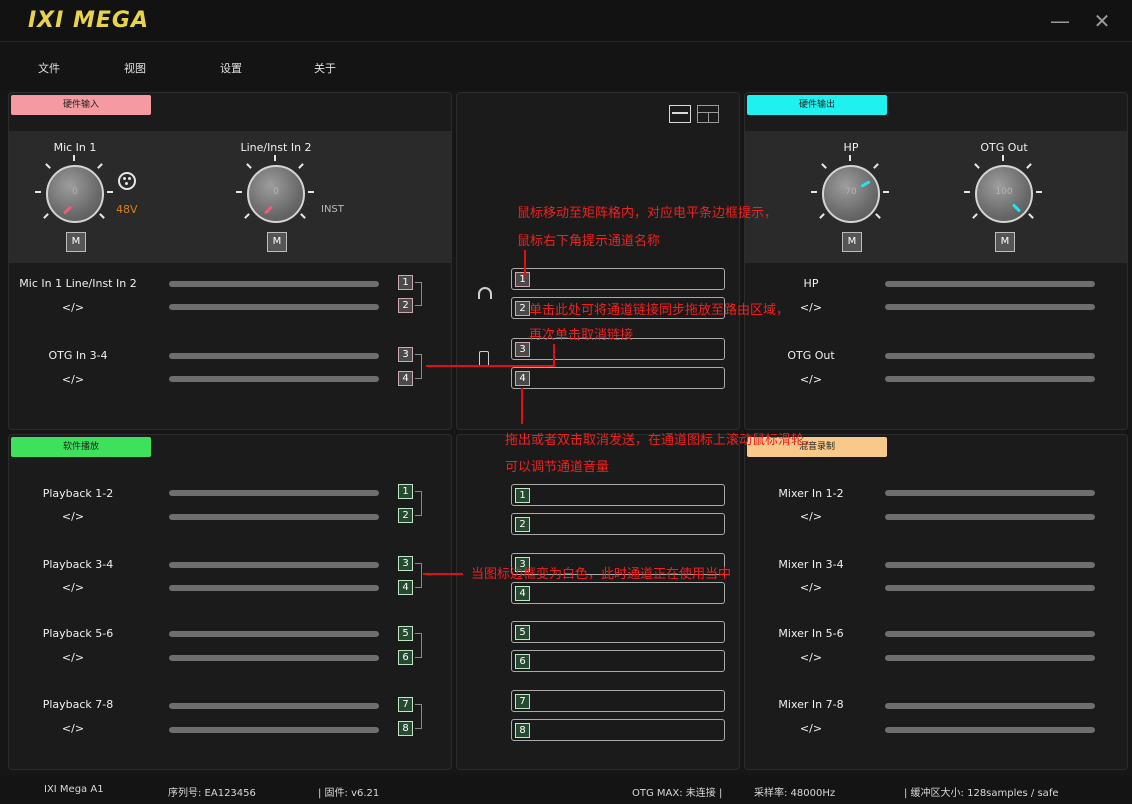  I want to click on gain-knob-line-inst-in-2: 0, so click(276, 194).